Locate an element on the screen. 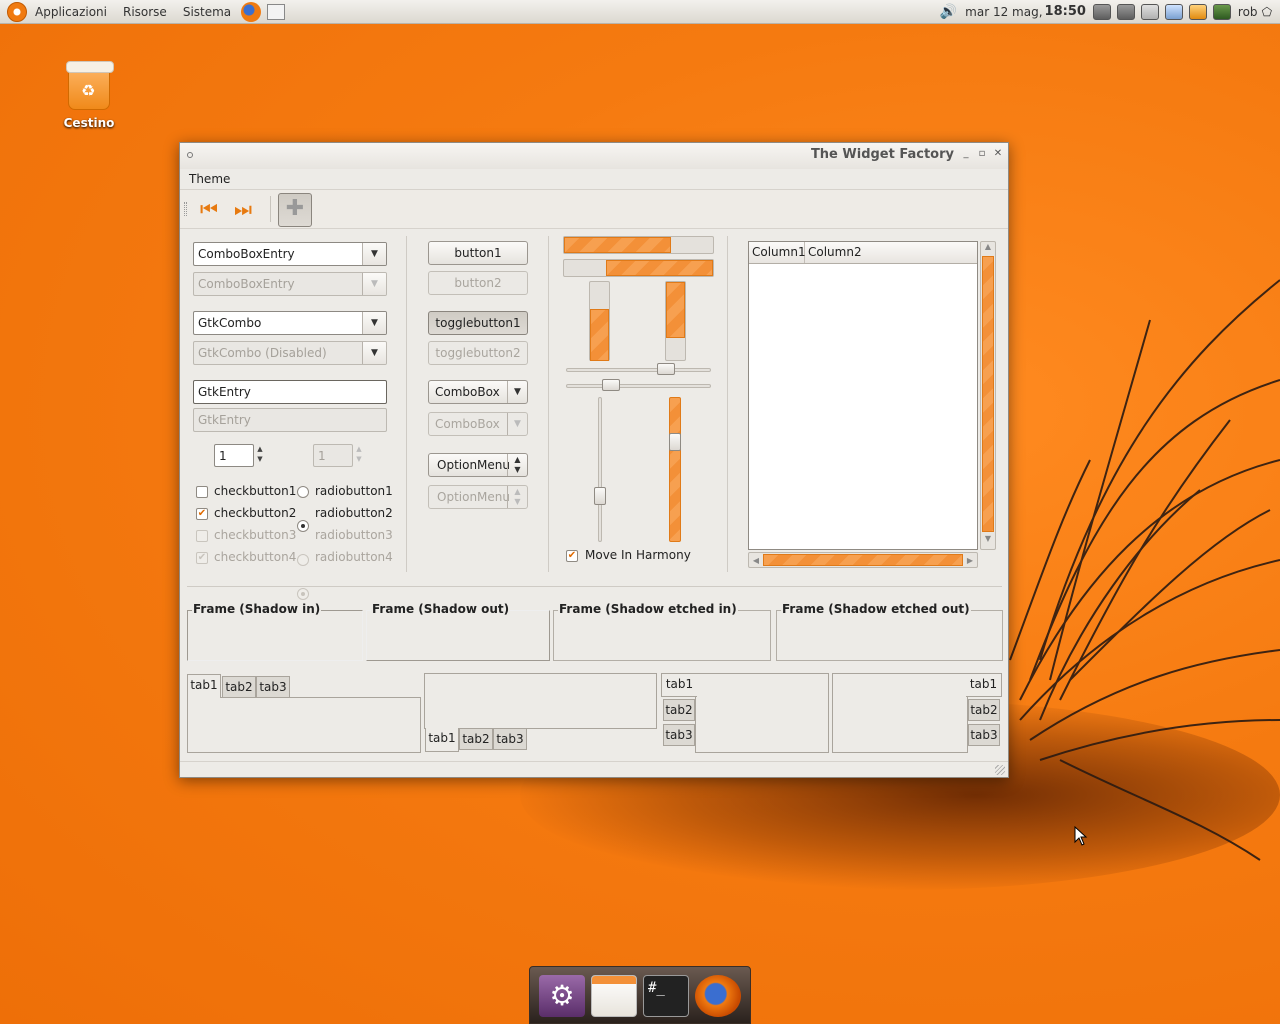  shutdown-icon: ⬠ is located at coordinates (1267, 12).